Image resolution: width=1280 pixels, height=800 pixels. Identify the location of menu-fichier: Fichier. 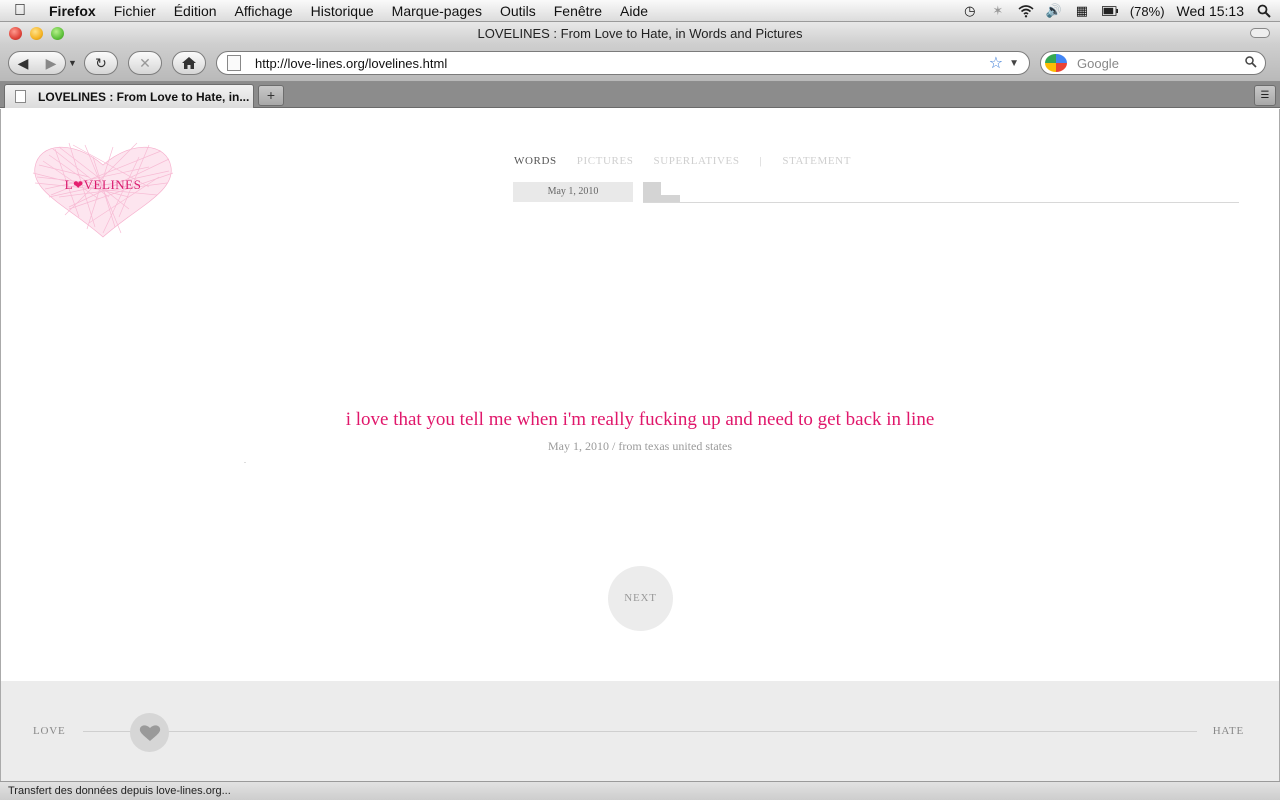
(135, 11).